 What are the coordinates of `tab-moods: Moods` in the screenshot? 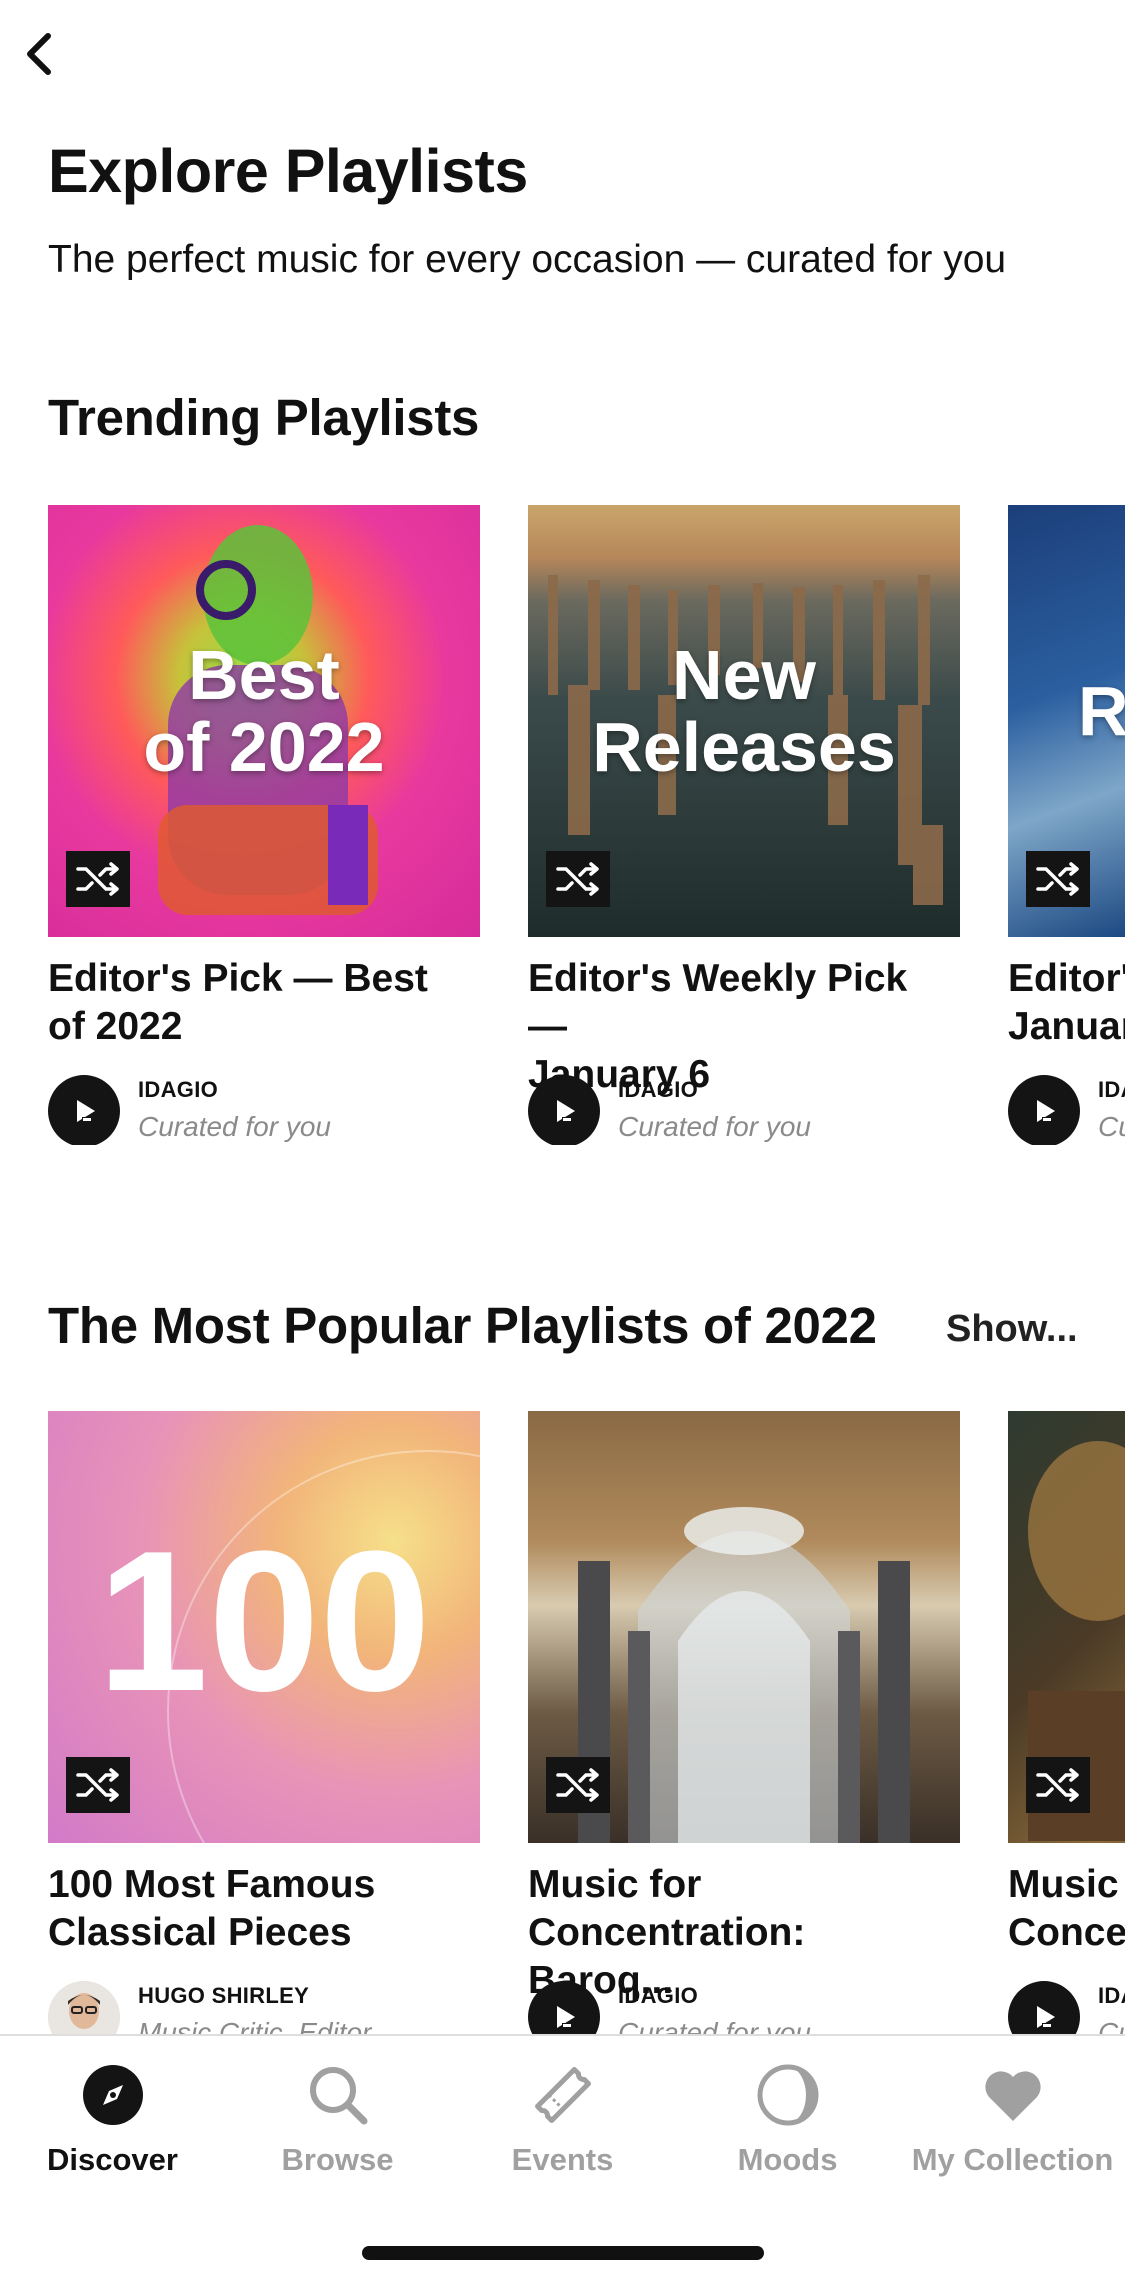 It's located at (787, 2125).